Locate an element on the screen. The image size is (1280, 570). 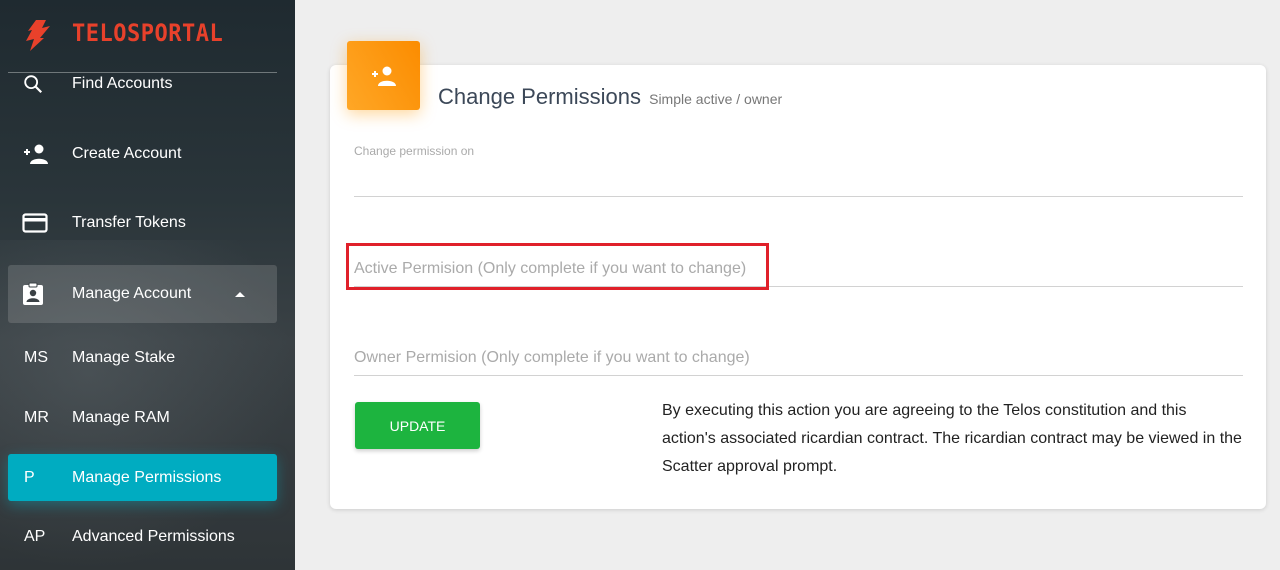
sidebar-item-abbr: P is located at coordinates (29, 477).